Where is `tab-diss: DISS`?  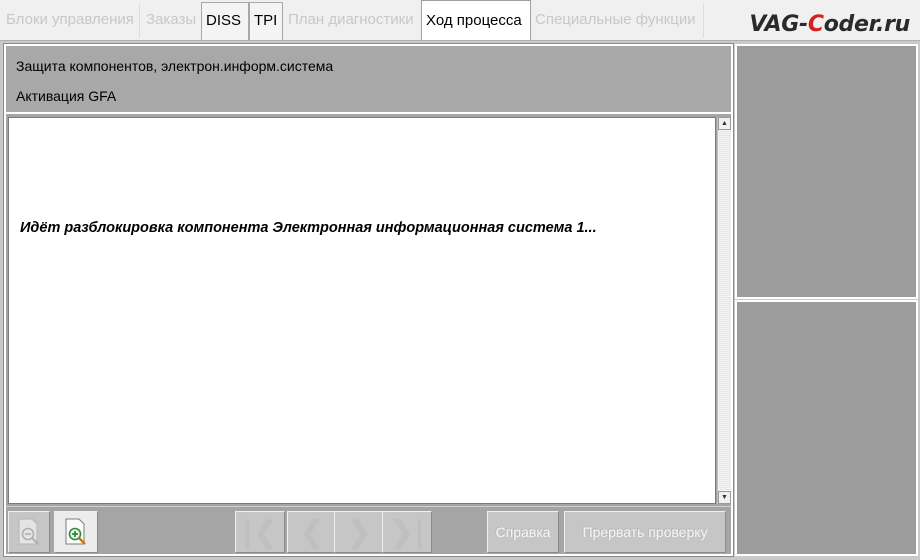 tab-diss: DISS is located at coordinates (225, 21).